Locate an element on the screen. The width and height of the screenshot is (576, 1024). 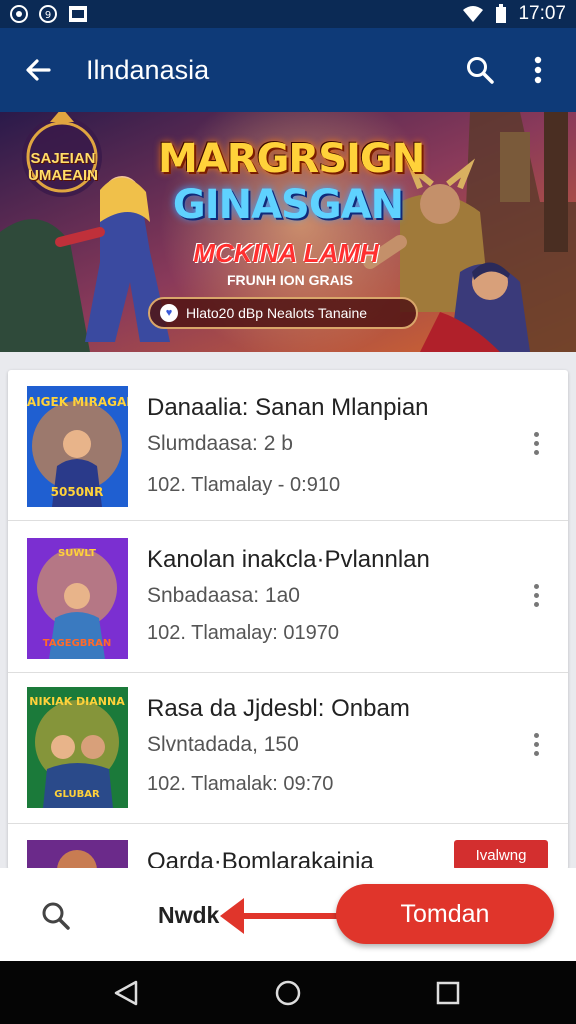
primary-action-button: Tomdan is located at coordinates (445, 914).